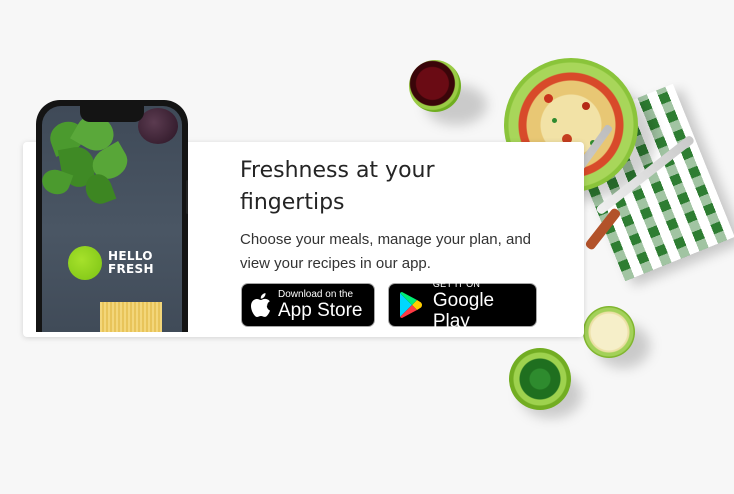 This screenshot has width=734, height=494. I want to click on phone-screen: HELLO FRESH, so click(112, 219).